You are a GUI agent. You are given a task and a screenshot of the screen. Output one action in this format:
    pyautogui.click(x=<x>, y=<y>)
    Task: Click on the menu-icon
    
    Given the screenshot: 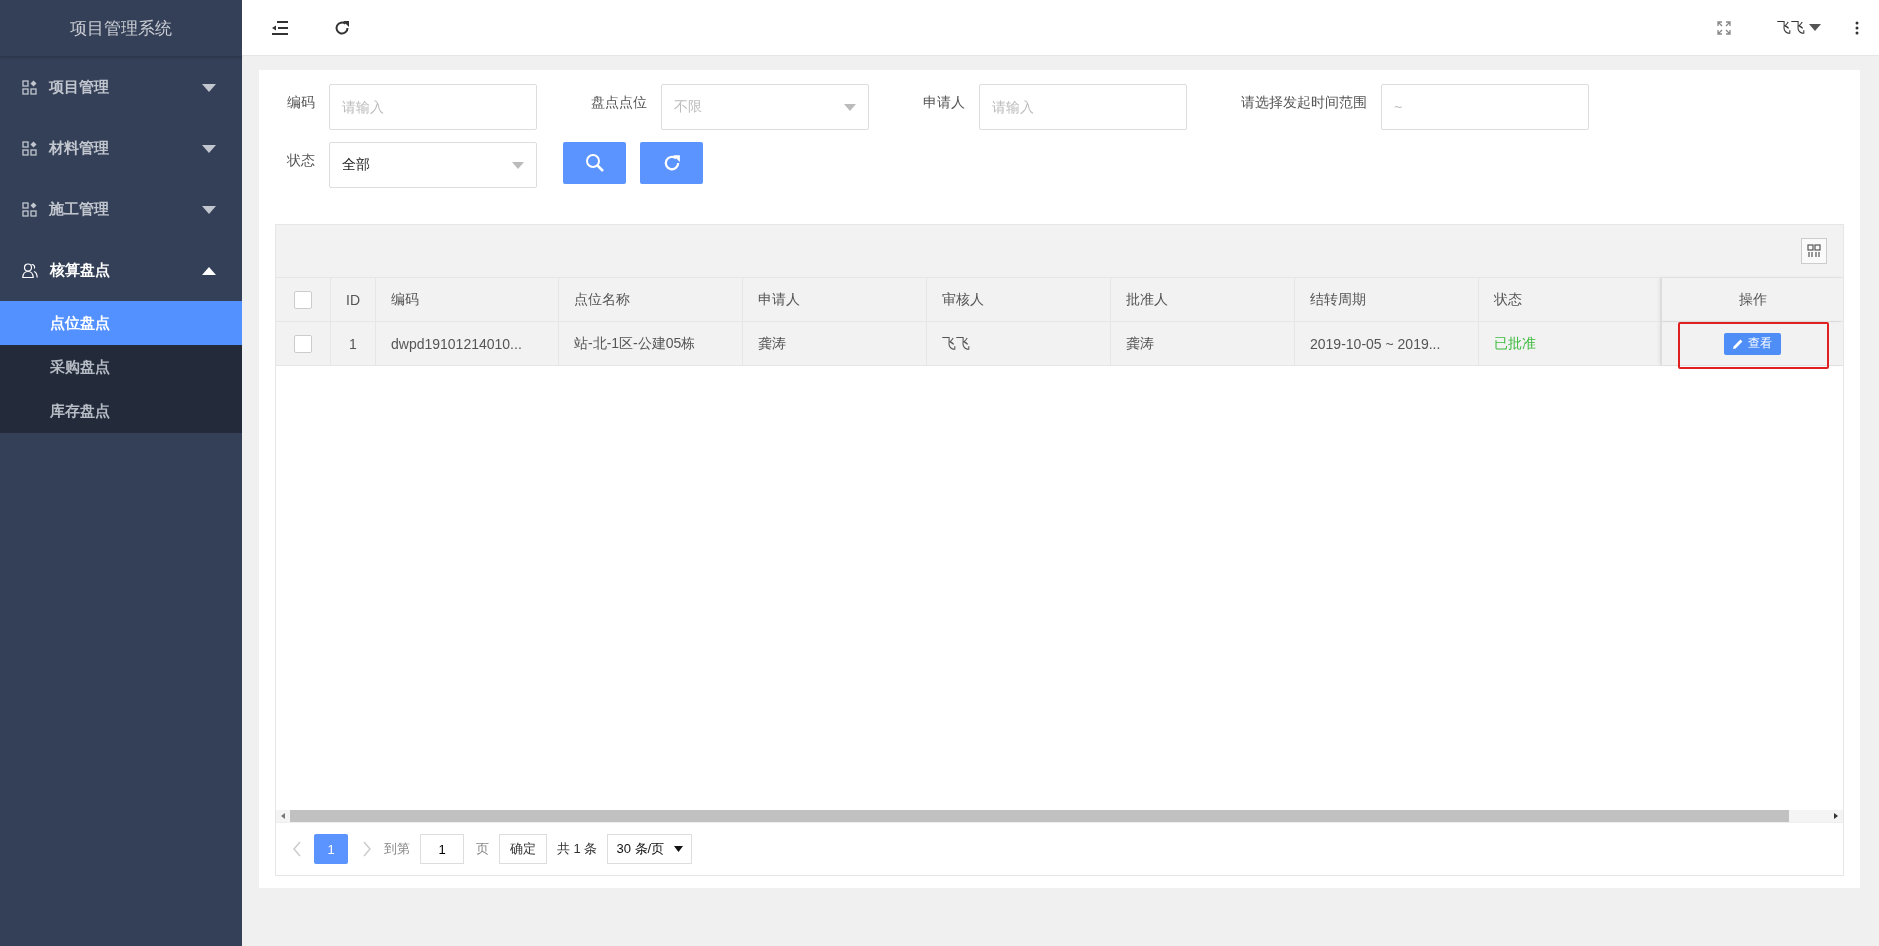 What is the action you would take?
    pyautogui.click(x=280, y=27)
    